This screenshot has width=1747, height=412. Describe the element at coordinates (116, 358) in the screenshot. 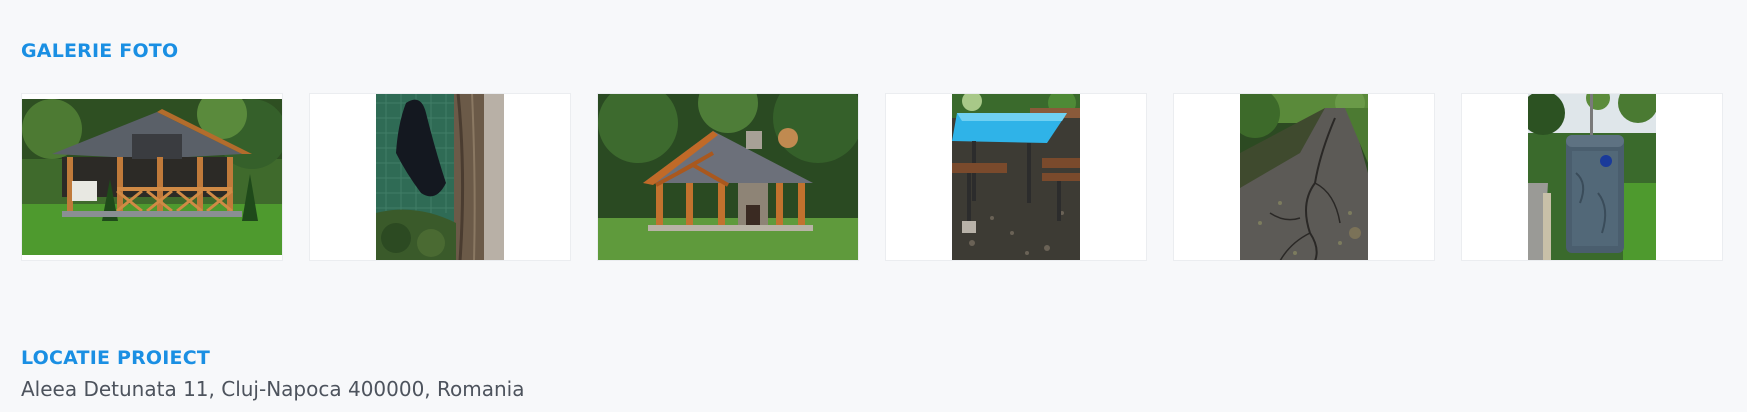

I see `location-title: LOCATIE PROIECT` at that location.